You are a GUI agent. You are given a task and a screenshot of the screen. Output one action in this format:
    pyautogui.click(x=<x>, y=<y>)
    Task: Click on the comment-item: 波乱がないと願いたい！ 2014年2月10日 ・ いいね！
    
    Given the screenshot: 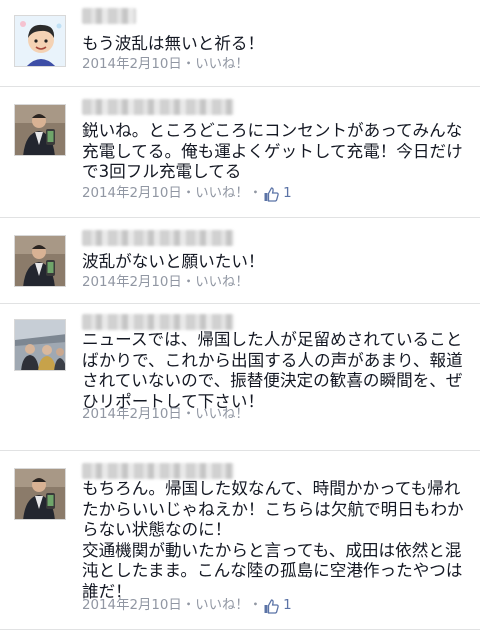 What is the action you would take?
    pyautogui.click(x=240, y=261)
    